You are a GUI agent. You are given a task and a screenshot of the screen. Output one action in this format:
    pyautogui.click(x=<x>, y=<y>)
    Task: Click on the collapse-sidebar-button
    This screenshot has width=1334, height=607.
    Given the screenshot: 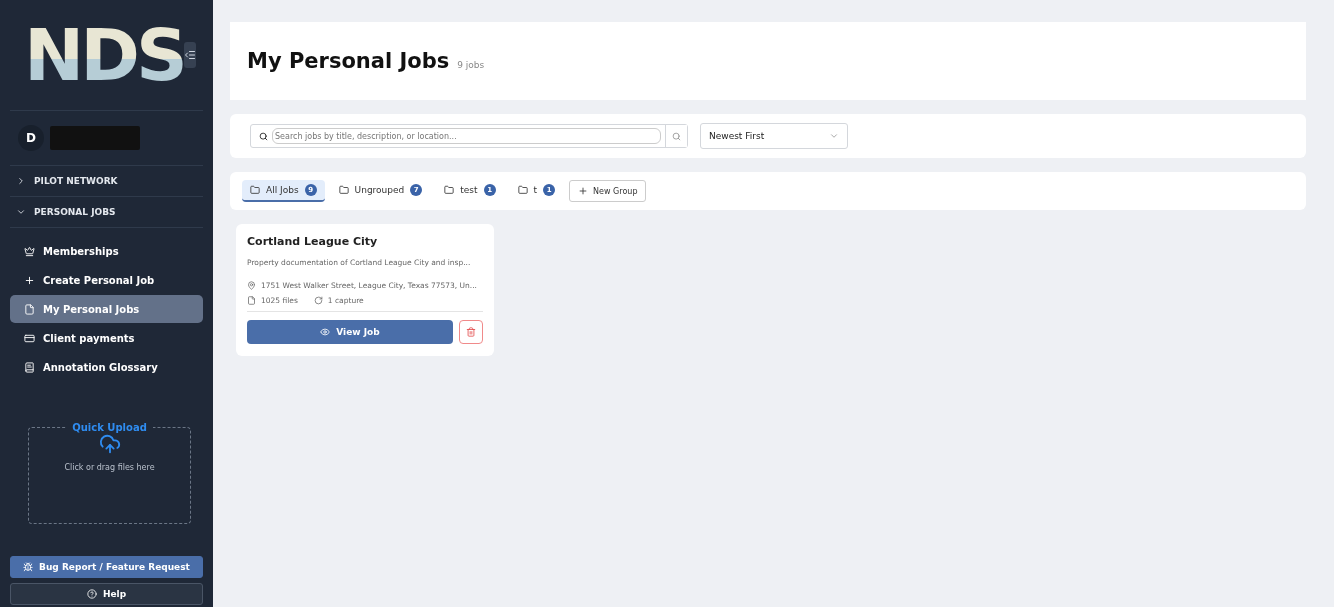 What is the action you would take?
    pyautogui.click(x=189, y=55)
    